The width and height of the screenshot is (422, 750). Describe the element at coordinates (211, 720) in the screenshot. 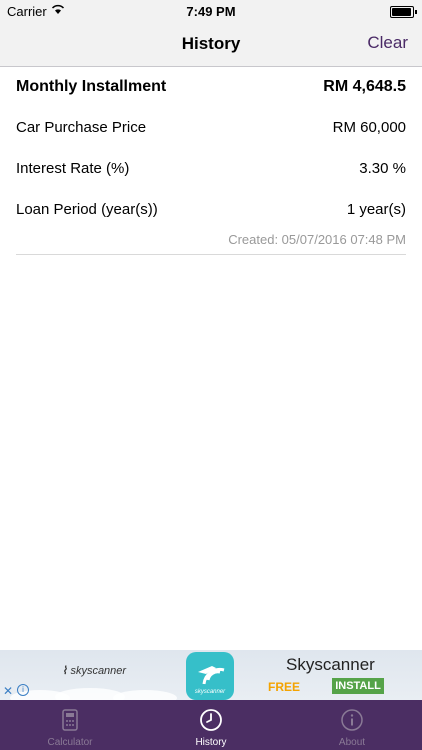

I see `clock-icon` at that location.